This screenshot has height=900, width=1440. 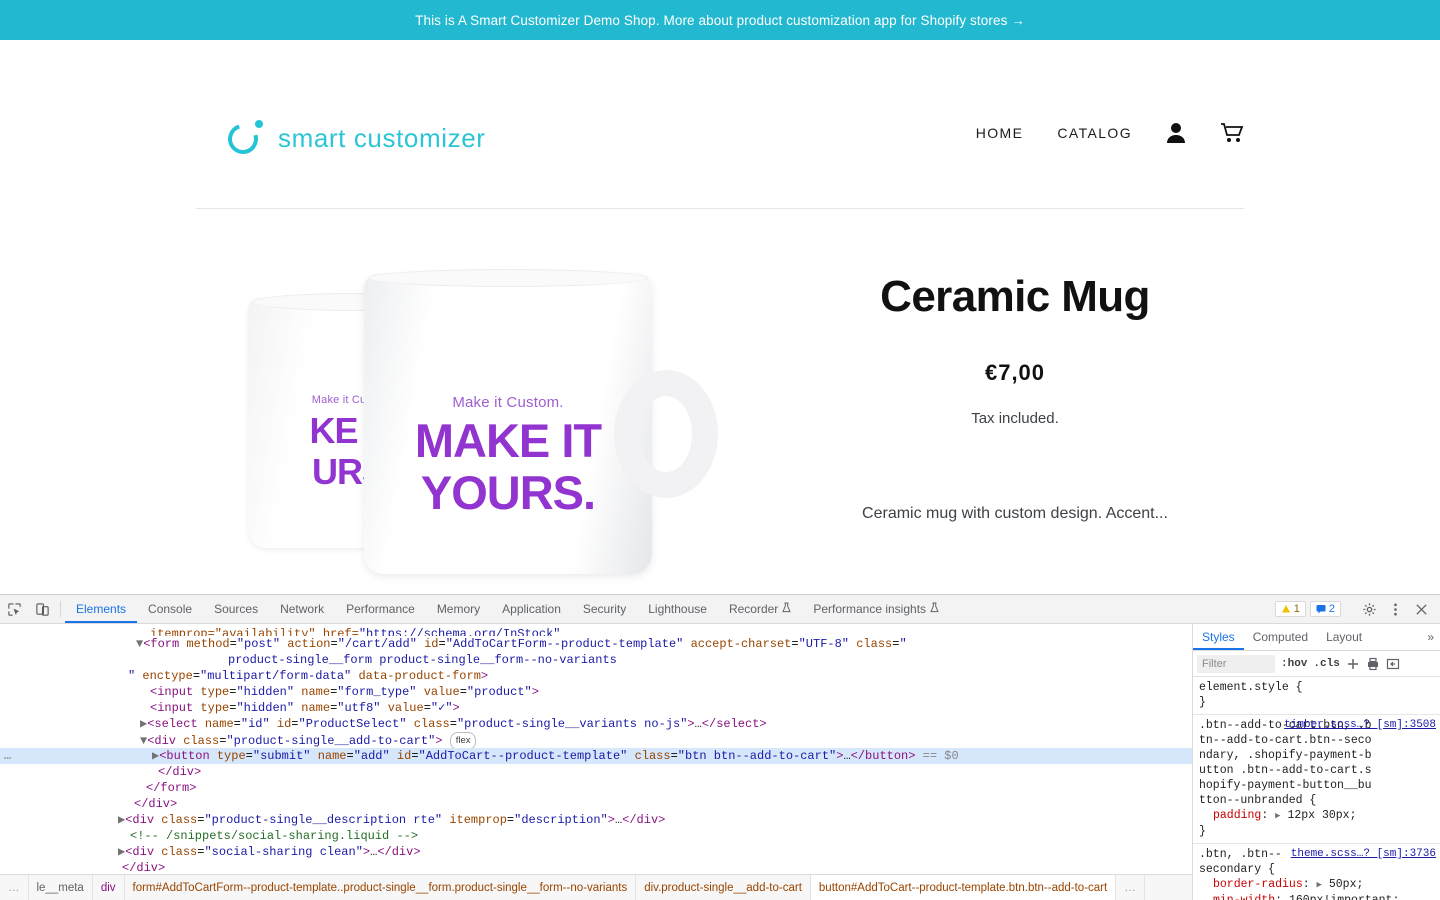 I want to click on styles-more-tabs: », so click(x=1430, y=637).